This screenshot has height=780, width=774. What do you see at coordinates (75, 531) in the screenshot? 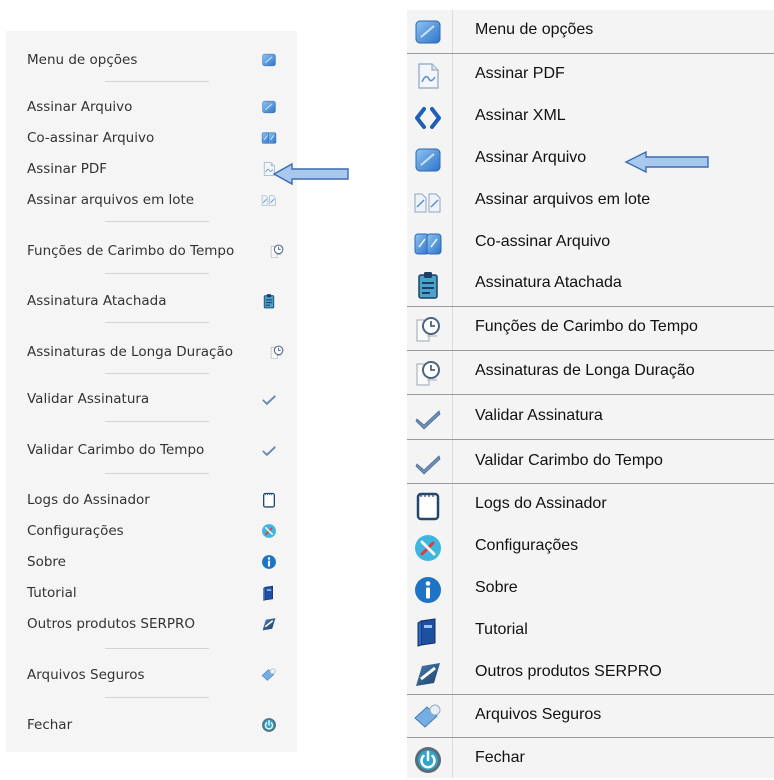
I see `menu-item-label: Configurações` at bounding box center [75, 531].